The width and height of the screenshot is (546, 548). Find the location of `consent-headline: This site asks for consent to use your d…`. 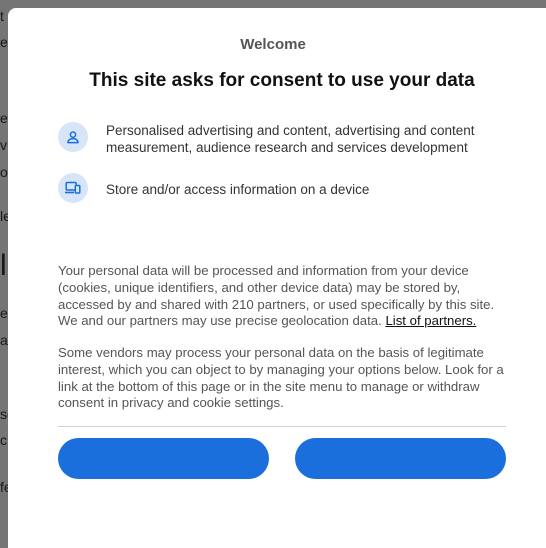

consent-headline: This site asks for consent to use your d… is located at coordinates (282, 80).